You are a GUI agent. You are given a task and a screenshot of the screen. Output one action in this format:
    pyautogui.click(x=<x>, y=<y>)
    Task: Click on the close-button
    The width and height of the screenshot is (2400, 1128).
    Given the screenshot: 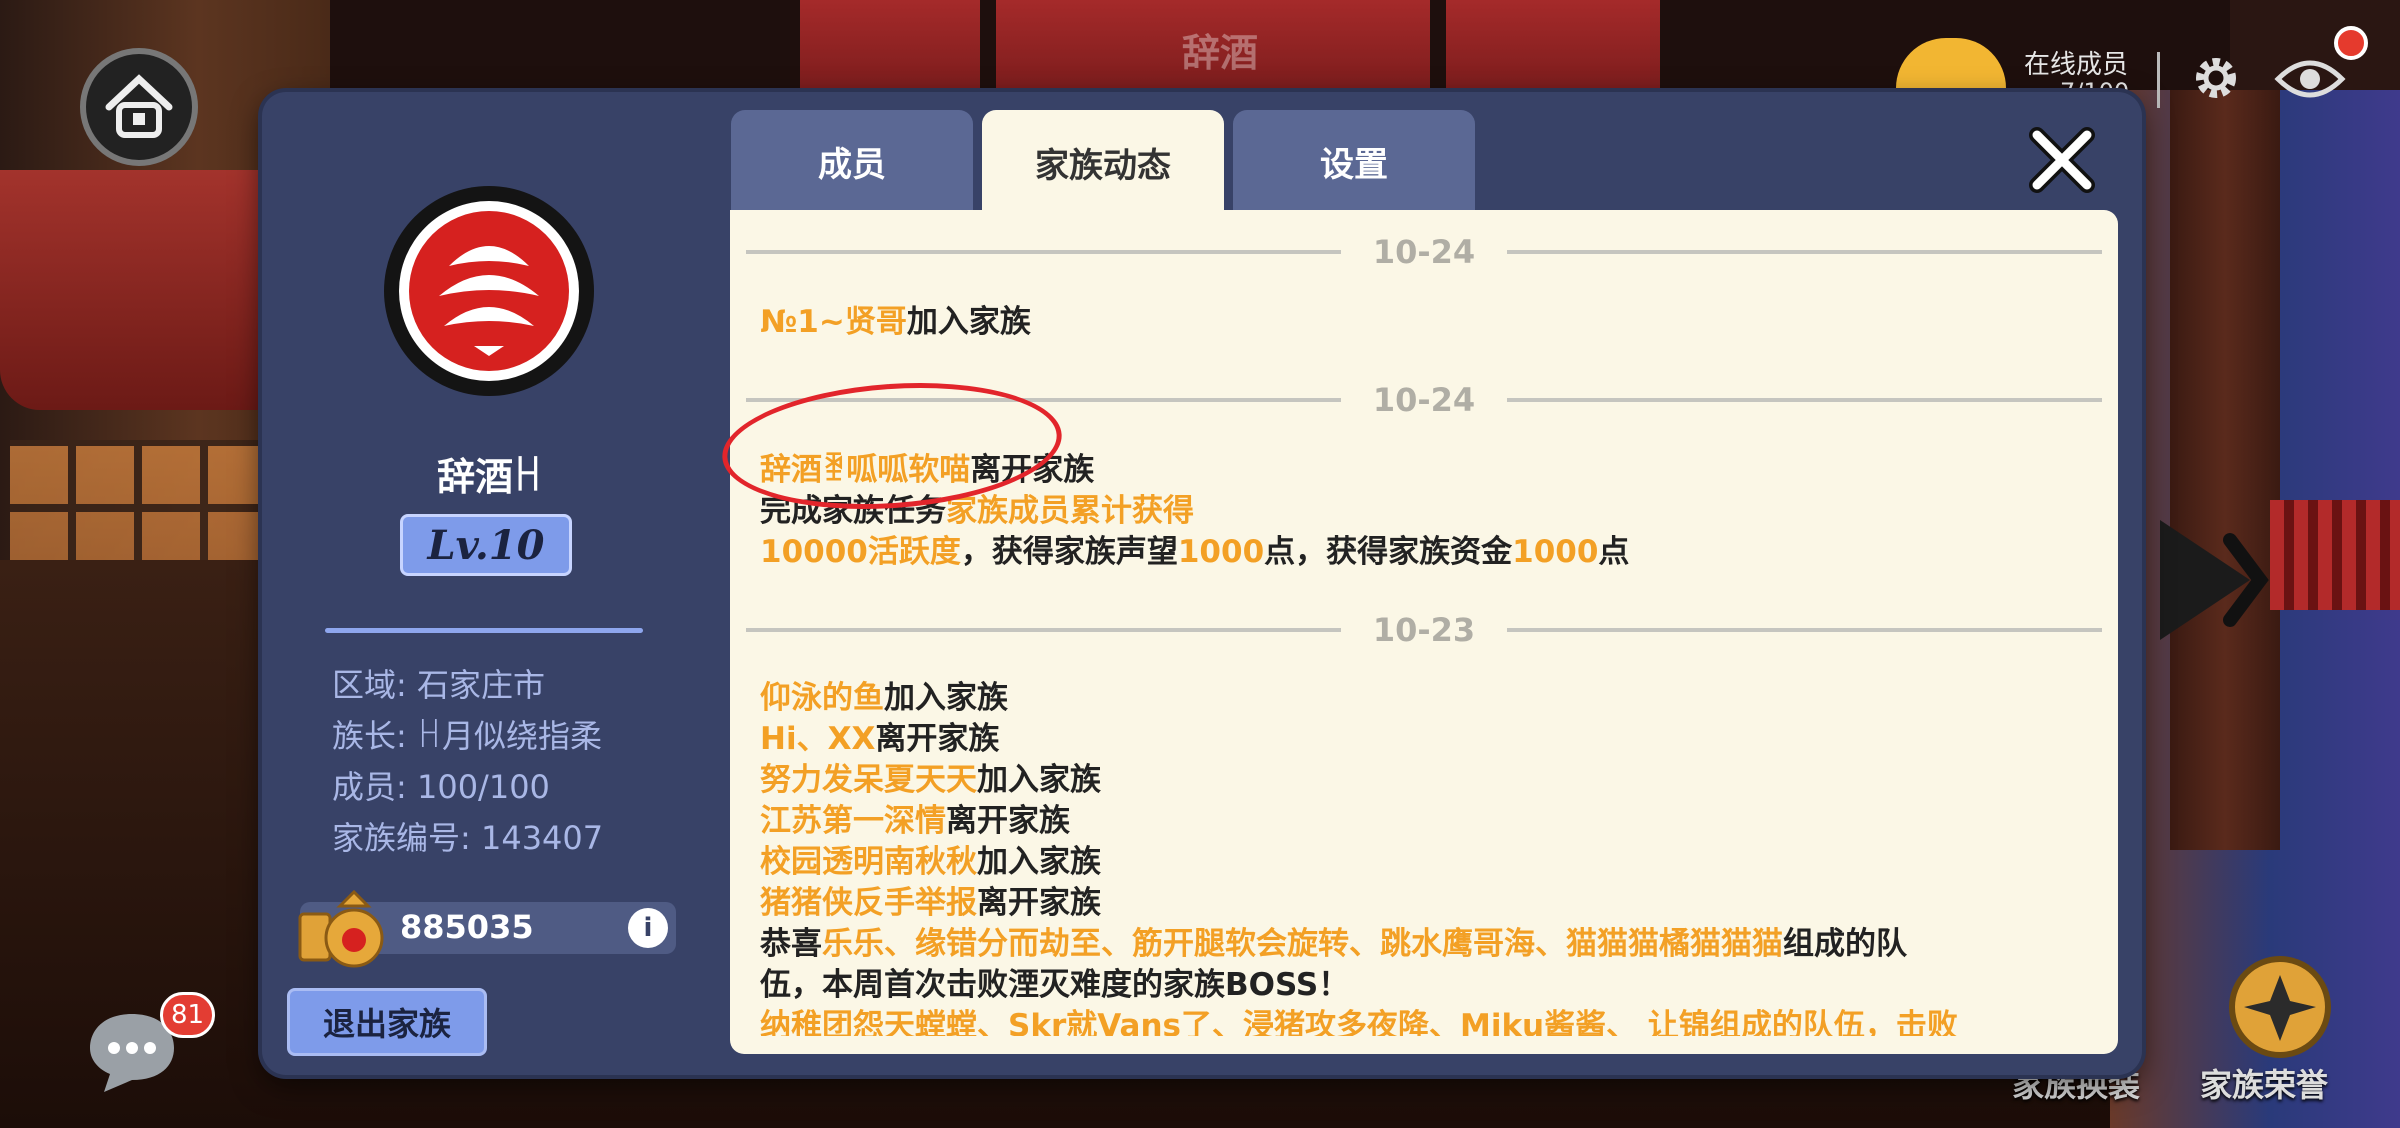 What is the action you would take?
    pyautogui.click(x=2062, y=160)
    